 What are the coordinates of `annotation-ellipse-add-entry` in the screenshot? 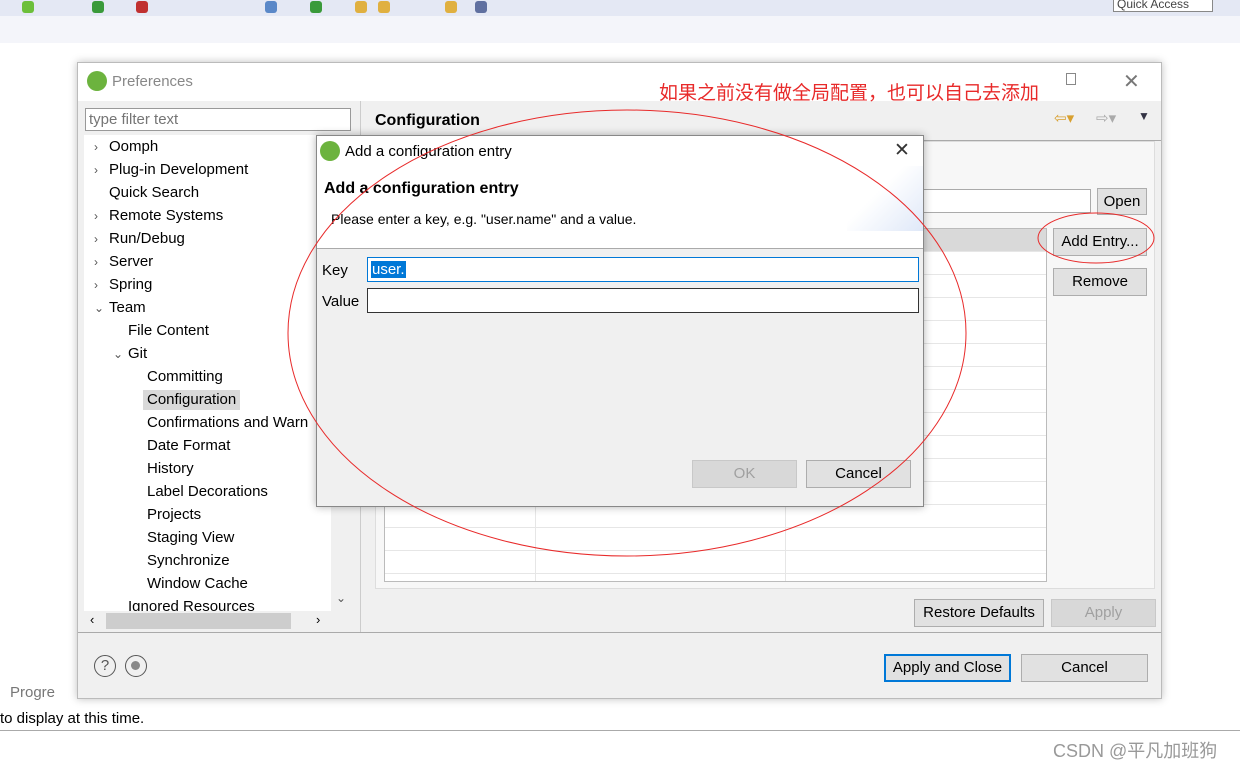 It's located at (1096, 238).